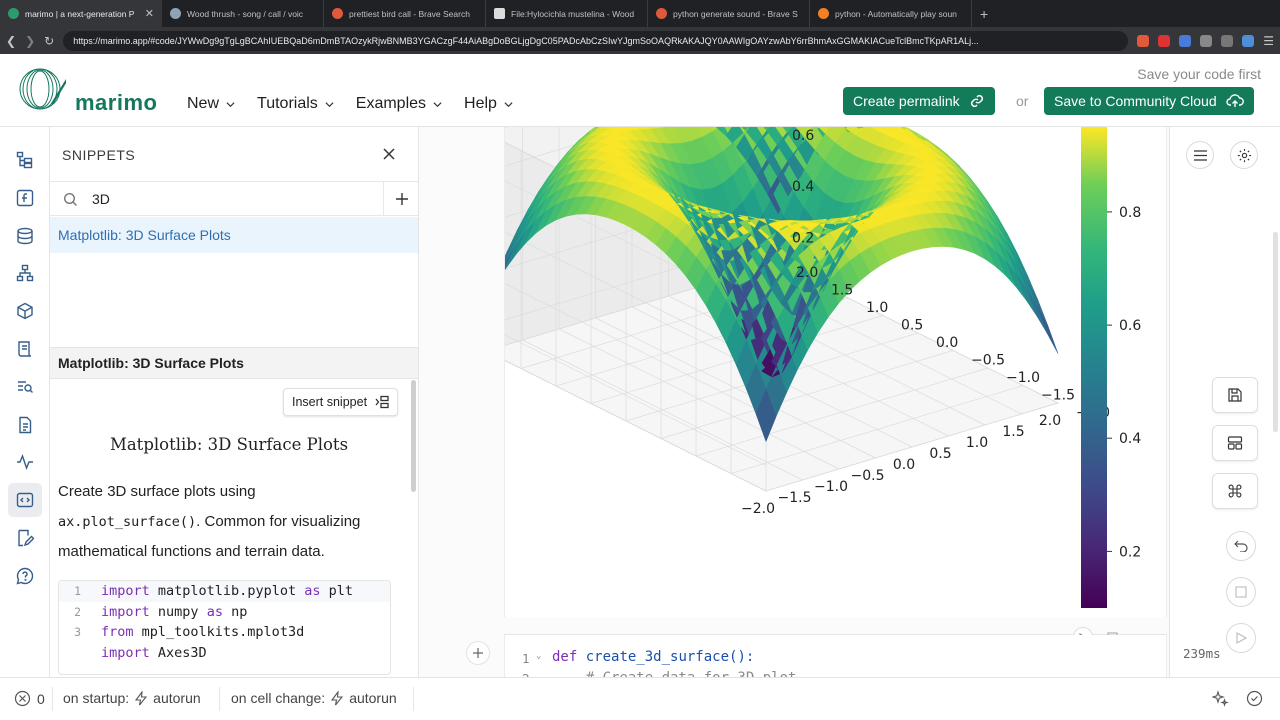 This screenshot has width=1280, height=720. Describe the element at coordinates (337, 697) in the screenshot. I see `lightning-icon` at that location.